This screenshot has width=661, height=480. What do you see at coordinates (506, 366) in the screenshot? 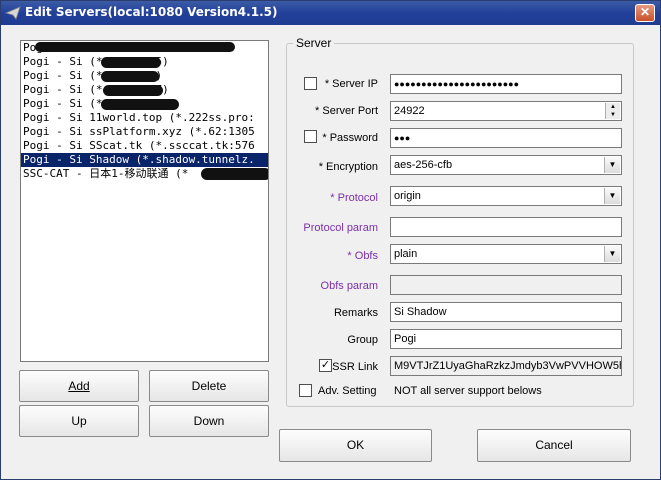
I see `ssr-link-field: M9VTJrZ1UyaGhaRzkzJmdyb3VwPVVHOW5hUQ` at bounding box center [506, 366].